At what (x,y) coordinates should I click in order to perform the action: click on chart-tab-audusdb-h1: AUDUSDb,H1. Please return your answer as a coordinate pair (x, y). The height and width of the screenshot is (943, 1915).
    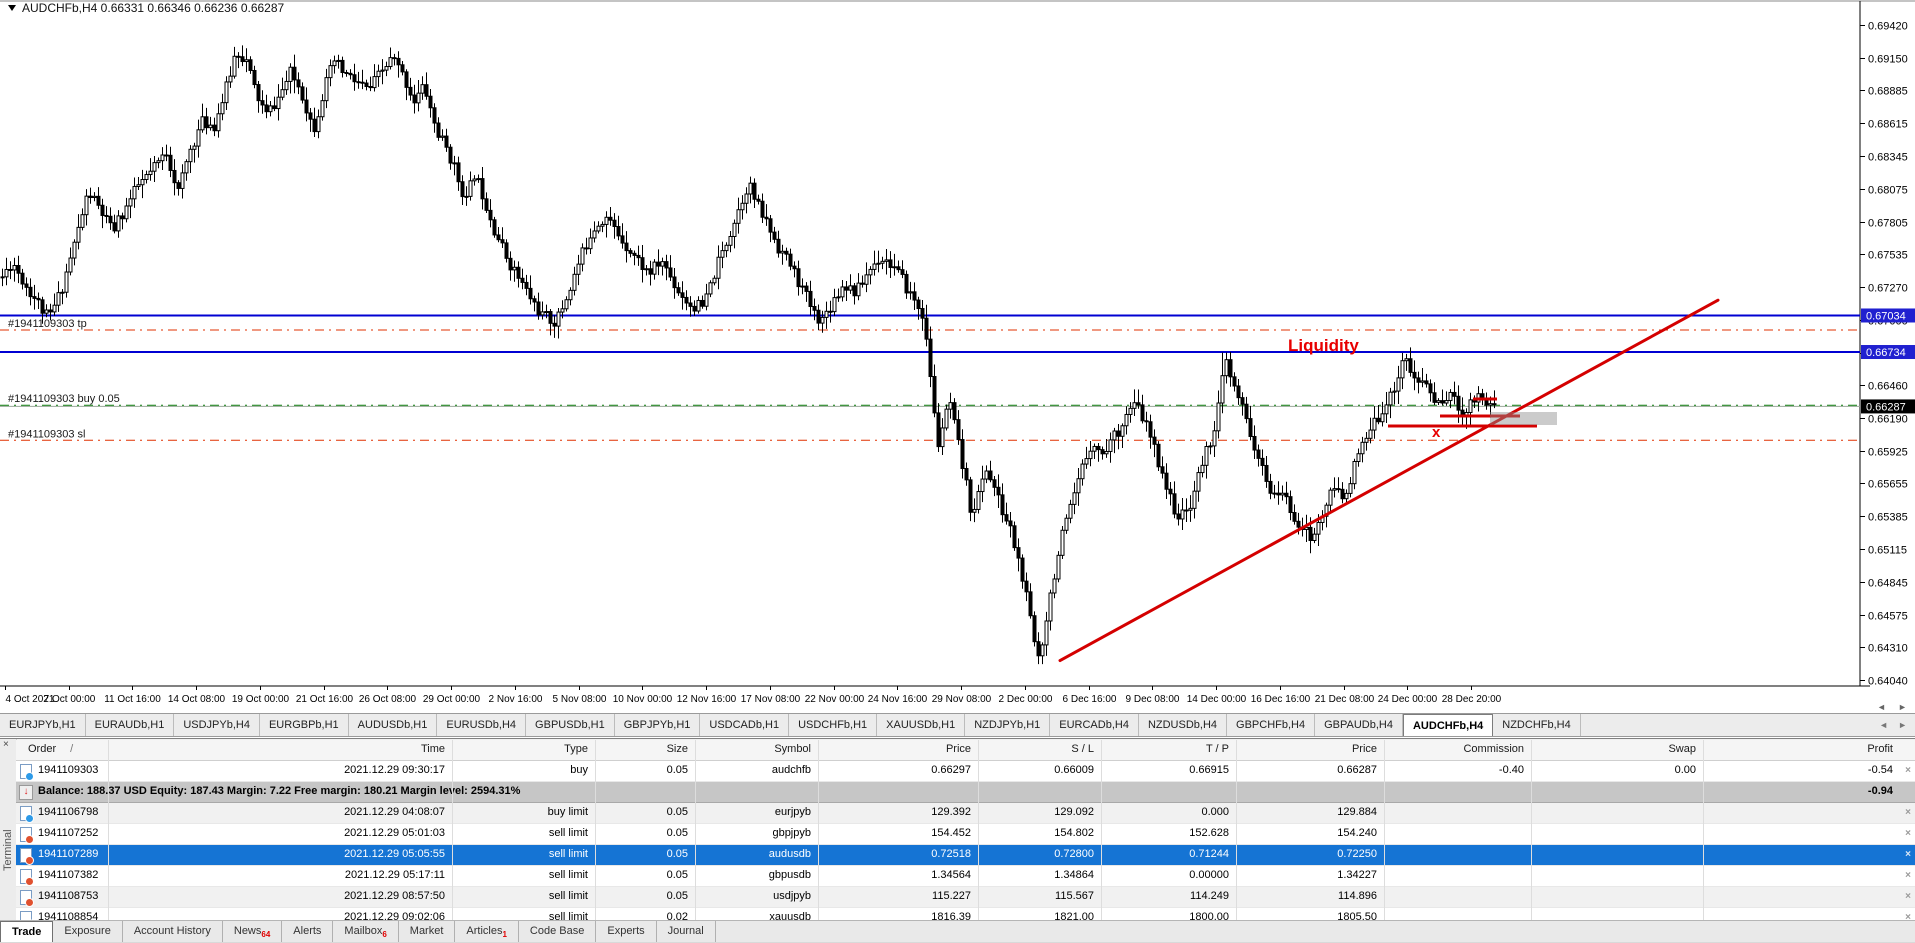
    Looking at the image, I should click on (393, 725).